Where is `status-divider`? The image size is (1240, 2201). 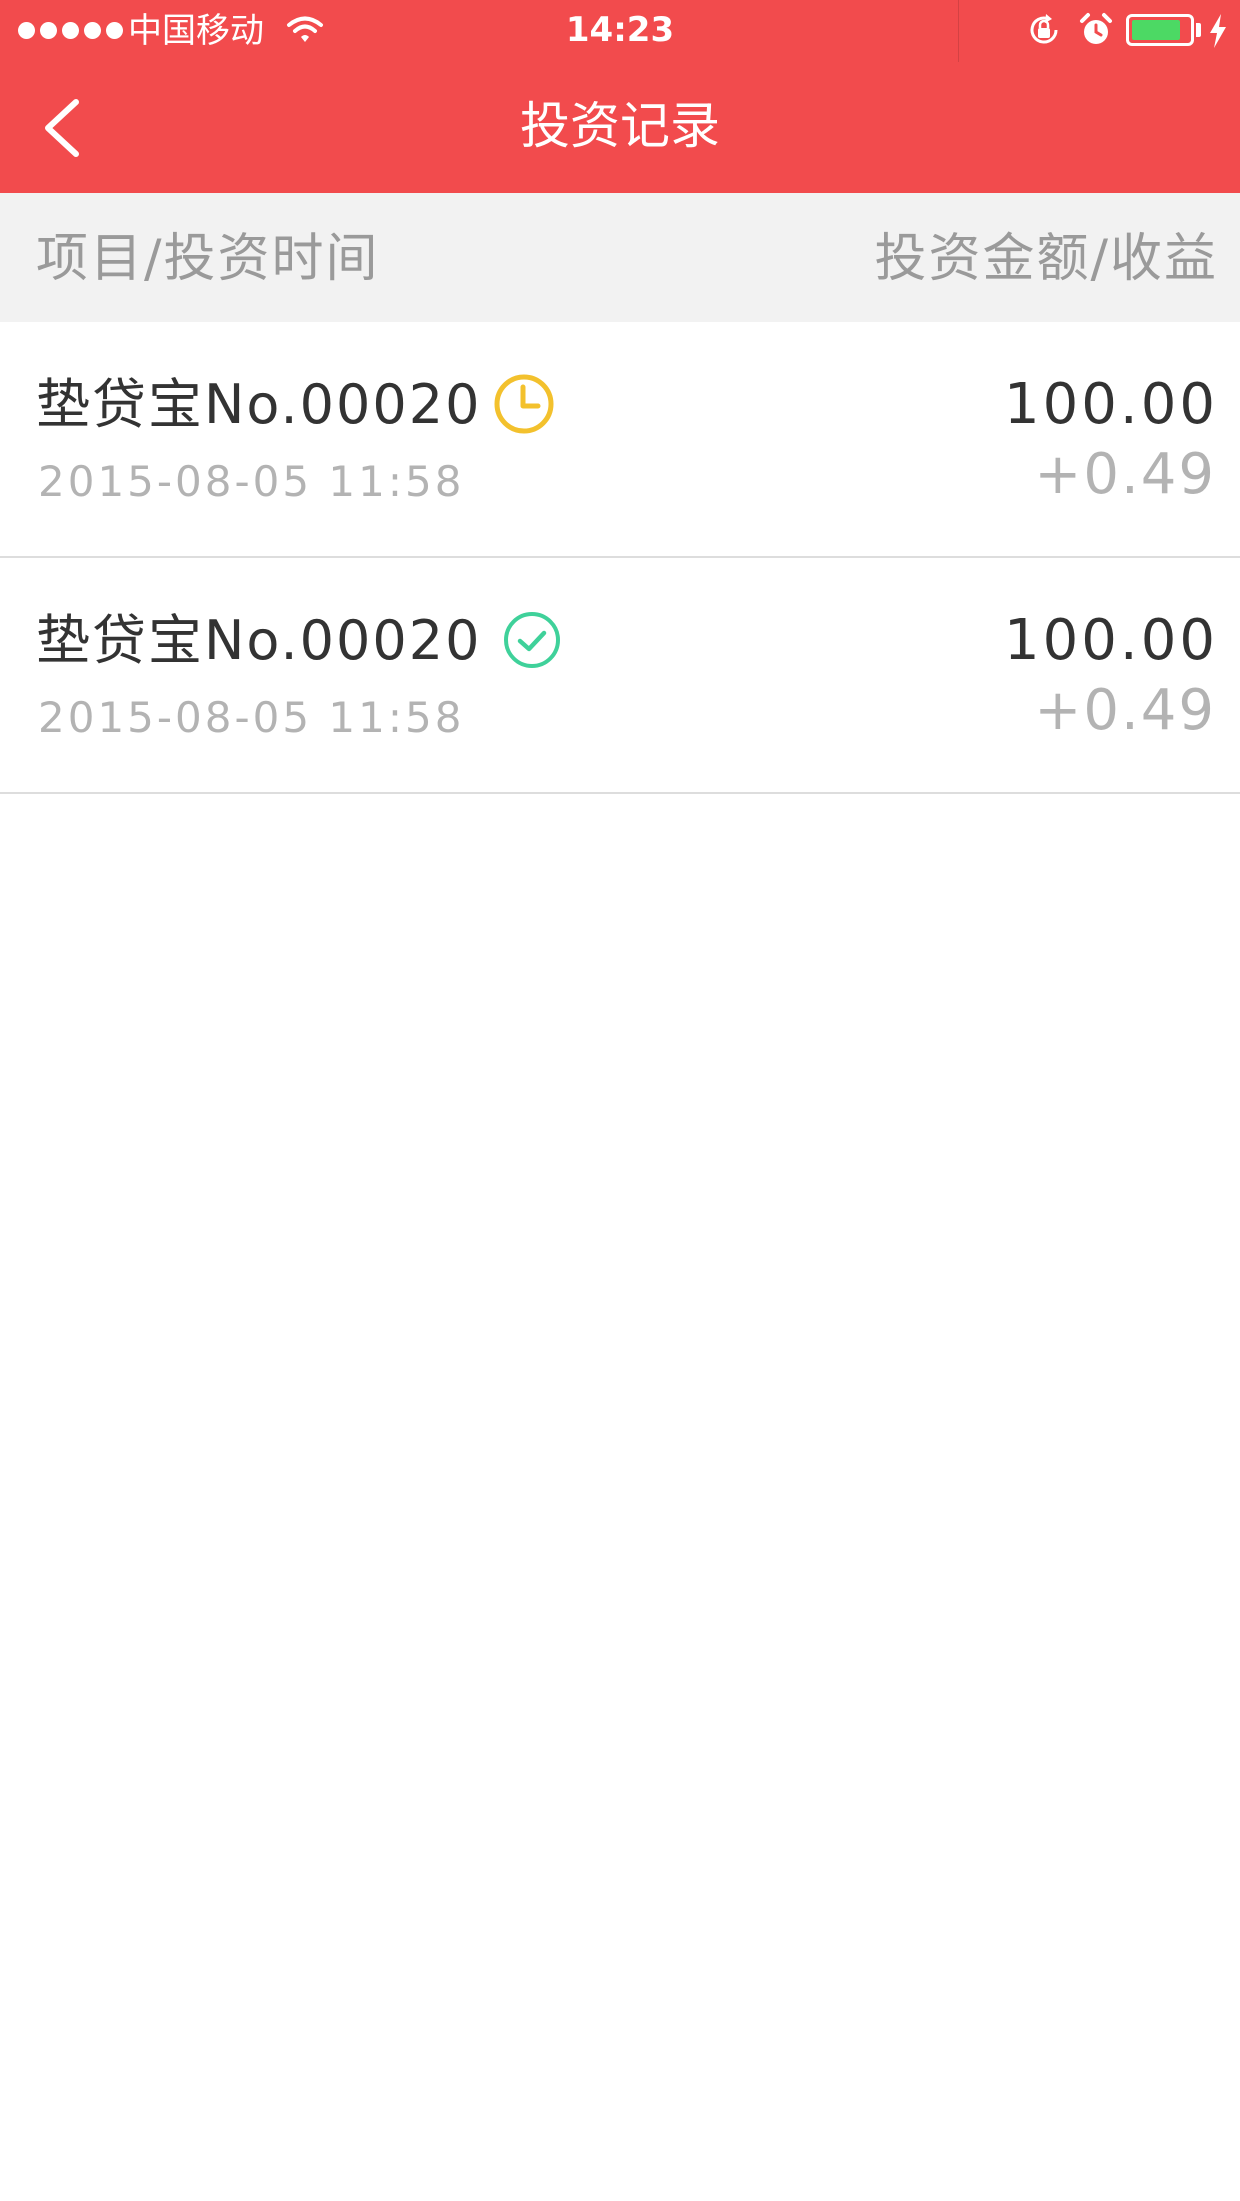
status-divider is located at coordinates (958, 31).